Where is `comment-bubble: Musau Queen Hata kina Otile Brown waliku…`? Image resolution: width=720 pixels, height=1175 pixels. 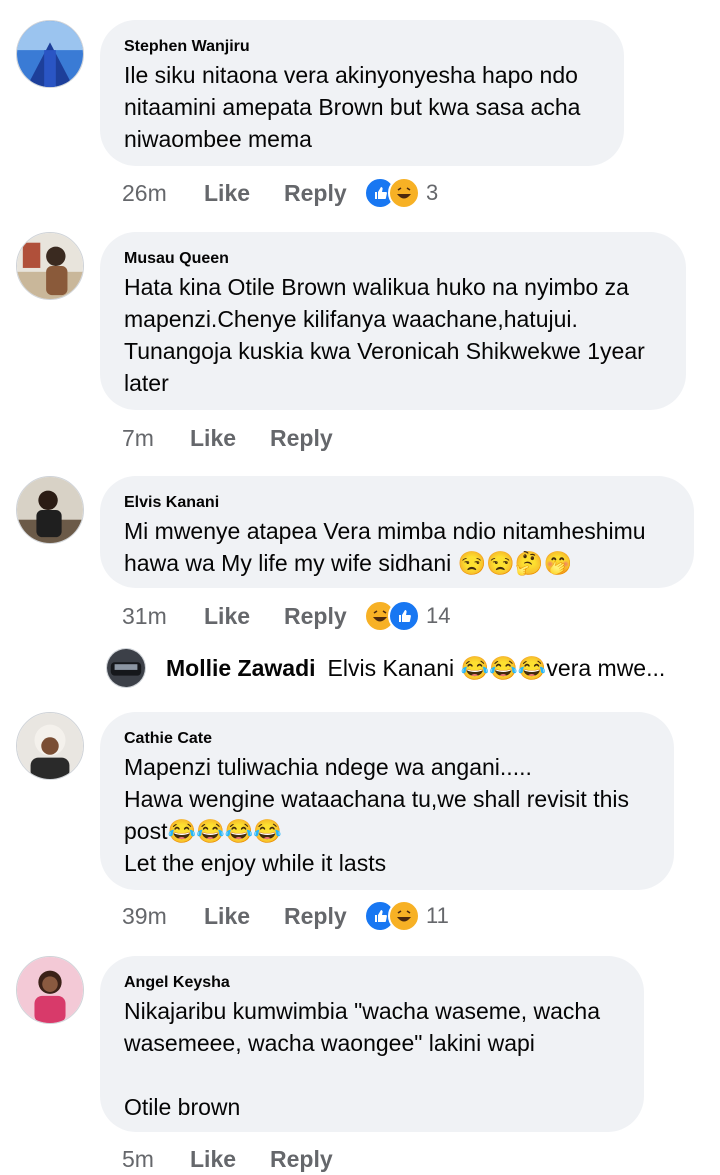
comment-bubble: Musau Queen Hata kina Otile Brown waliku… is located at coordinates (393, 321).